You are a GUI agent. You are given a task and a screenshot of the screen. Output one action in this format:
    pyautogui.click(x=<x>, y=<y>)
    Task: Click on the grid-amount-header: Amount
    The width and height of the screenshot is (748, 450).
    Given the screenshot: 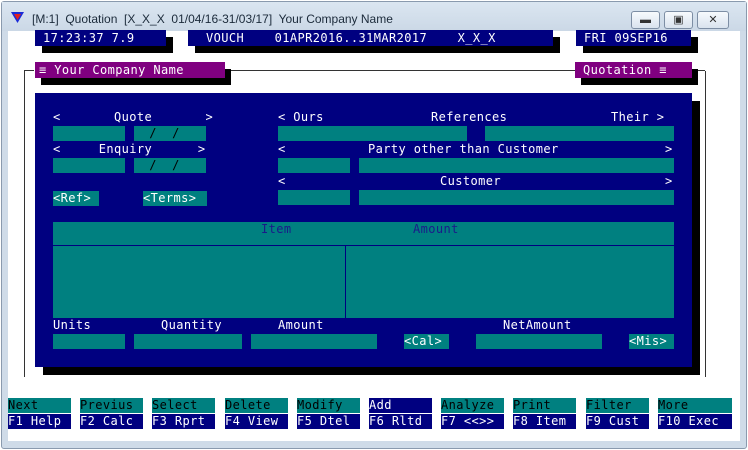 What is the action you would take?
    pyautogui.click(x=436, y=229)
    